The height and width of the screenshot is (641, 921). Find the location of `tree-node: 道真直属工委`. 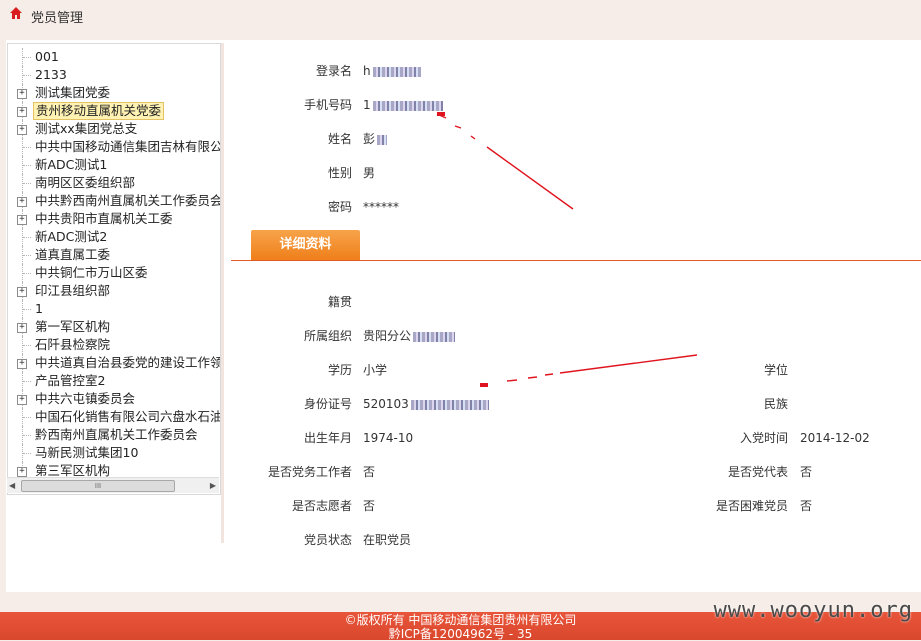

tree-node: 道真直属工委 is located at coordinates (114, 255).